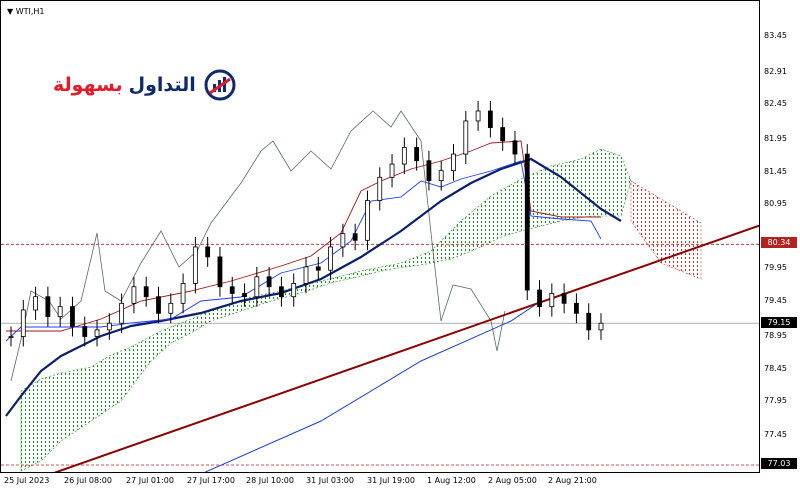 The image size is (800, 493). Describe the element at coordinates (775, 203) in the screenshot. I see `price-tick: 80.95` at that location.